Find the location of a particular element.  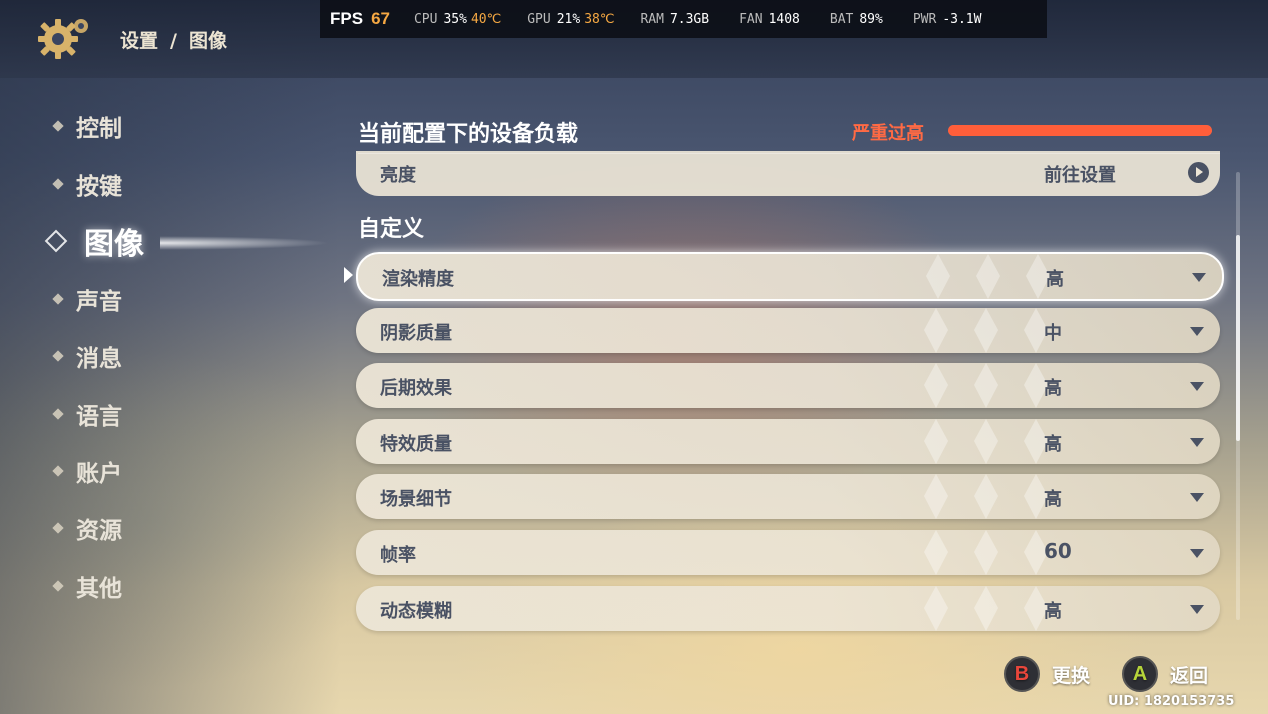

sidebar-item-messages: 消息 is located at coordinates (85, 356).